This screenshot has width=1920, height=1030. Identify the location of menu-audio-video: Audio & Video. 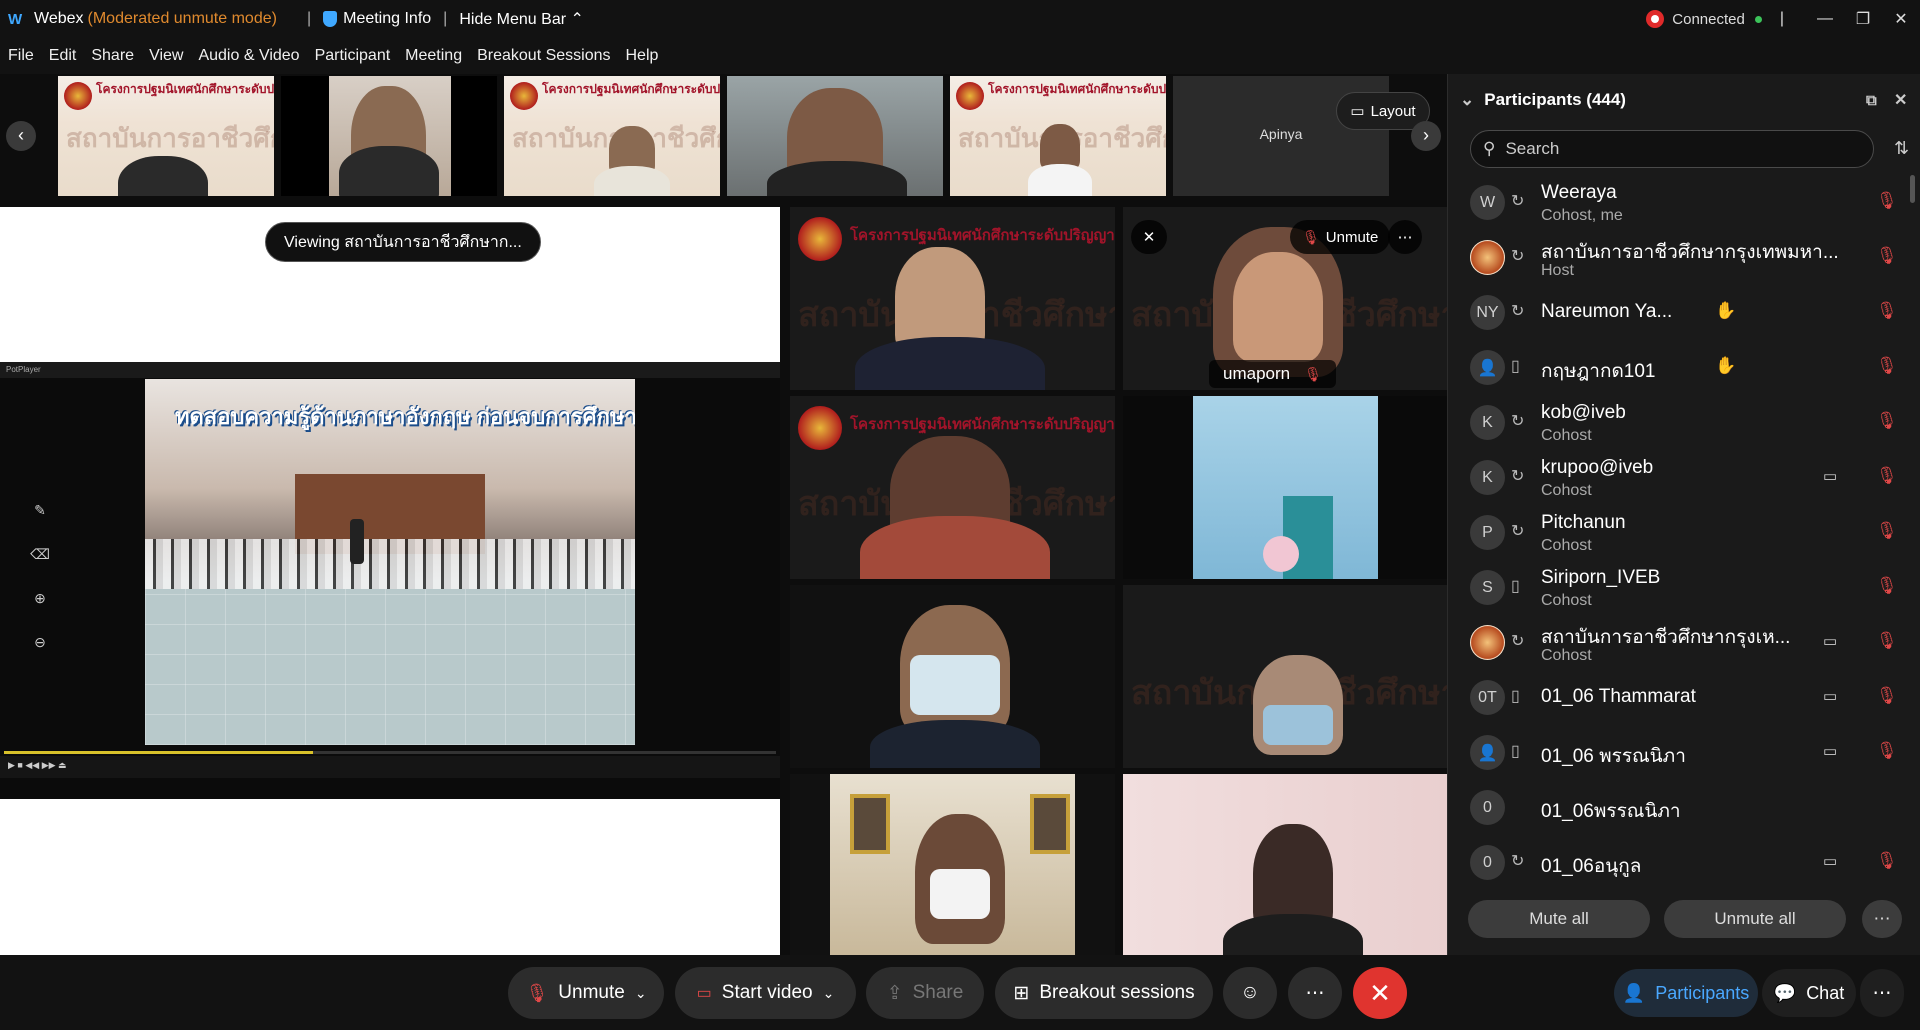
(248, 56).